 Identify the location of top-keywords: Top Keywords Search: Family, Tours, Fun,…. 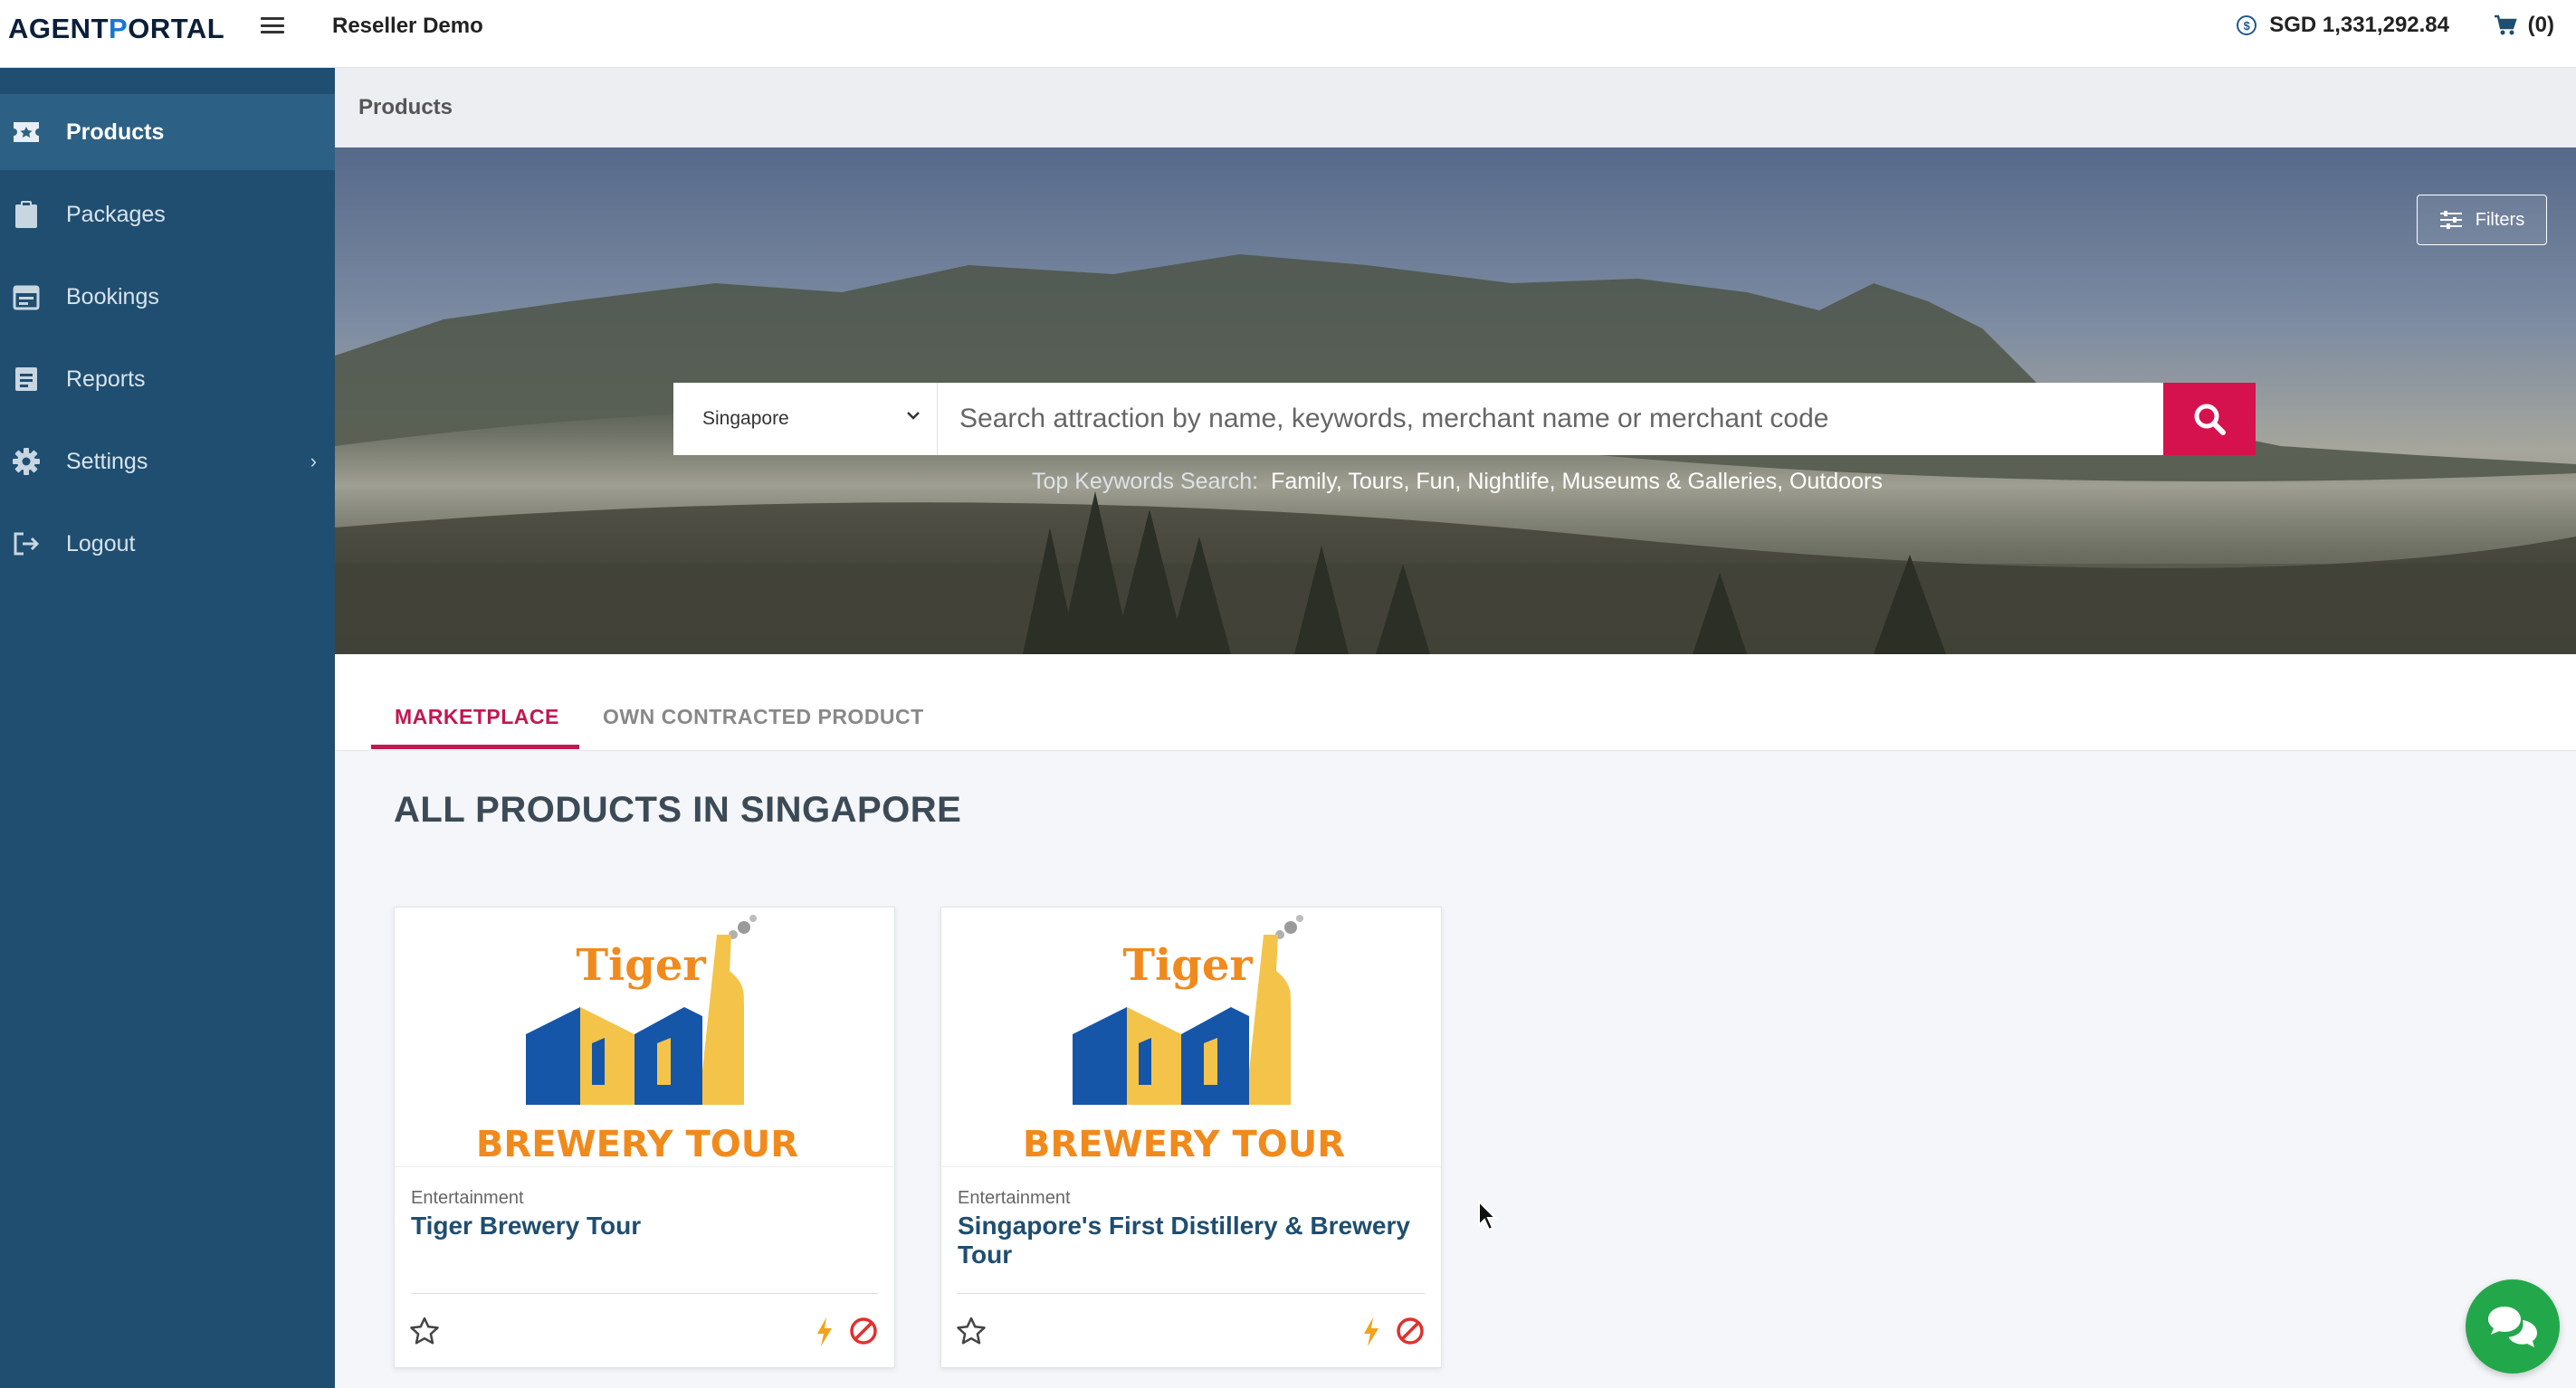
(1458, 482).